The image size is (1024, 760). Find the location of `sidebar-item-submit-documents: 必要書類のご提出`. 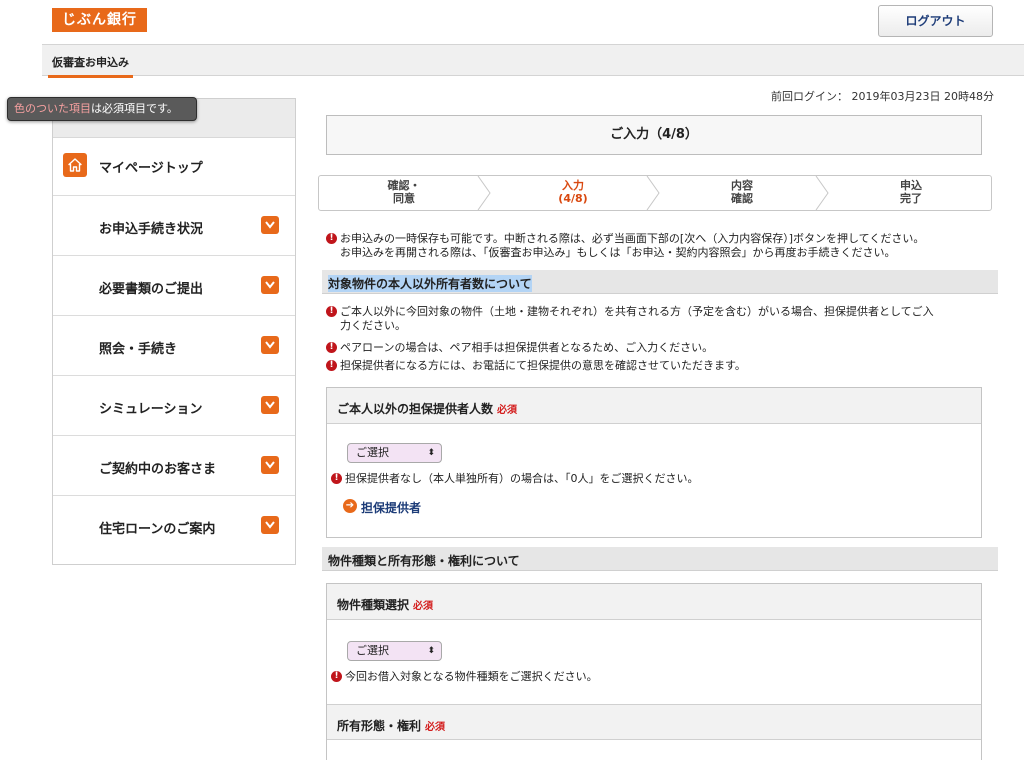

sidebar-item-submit-documents: 必要書類のご提出 is located at coordinates (174, 286).